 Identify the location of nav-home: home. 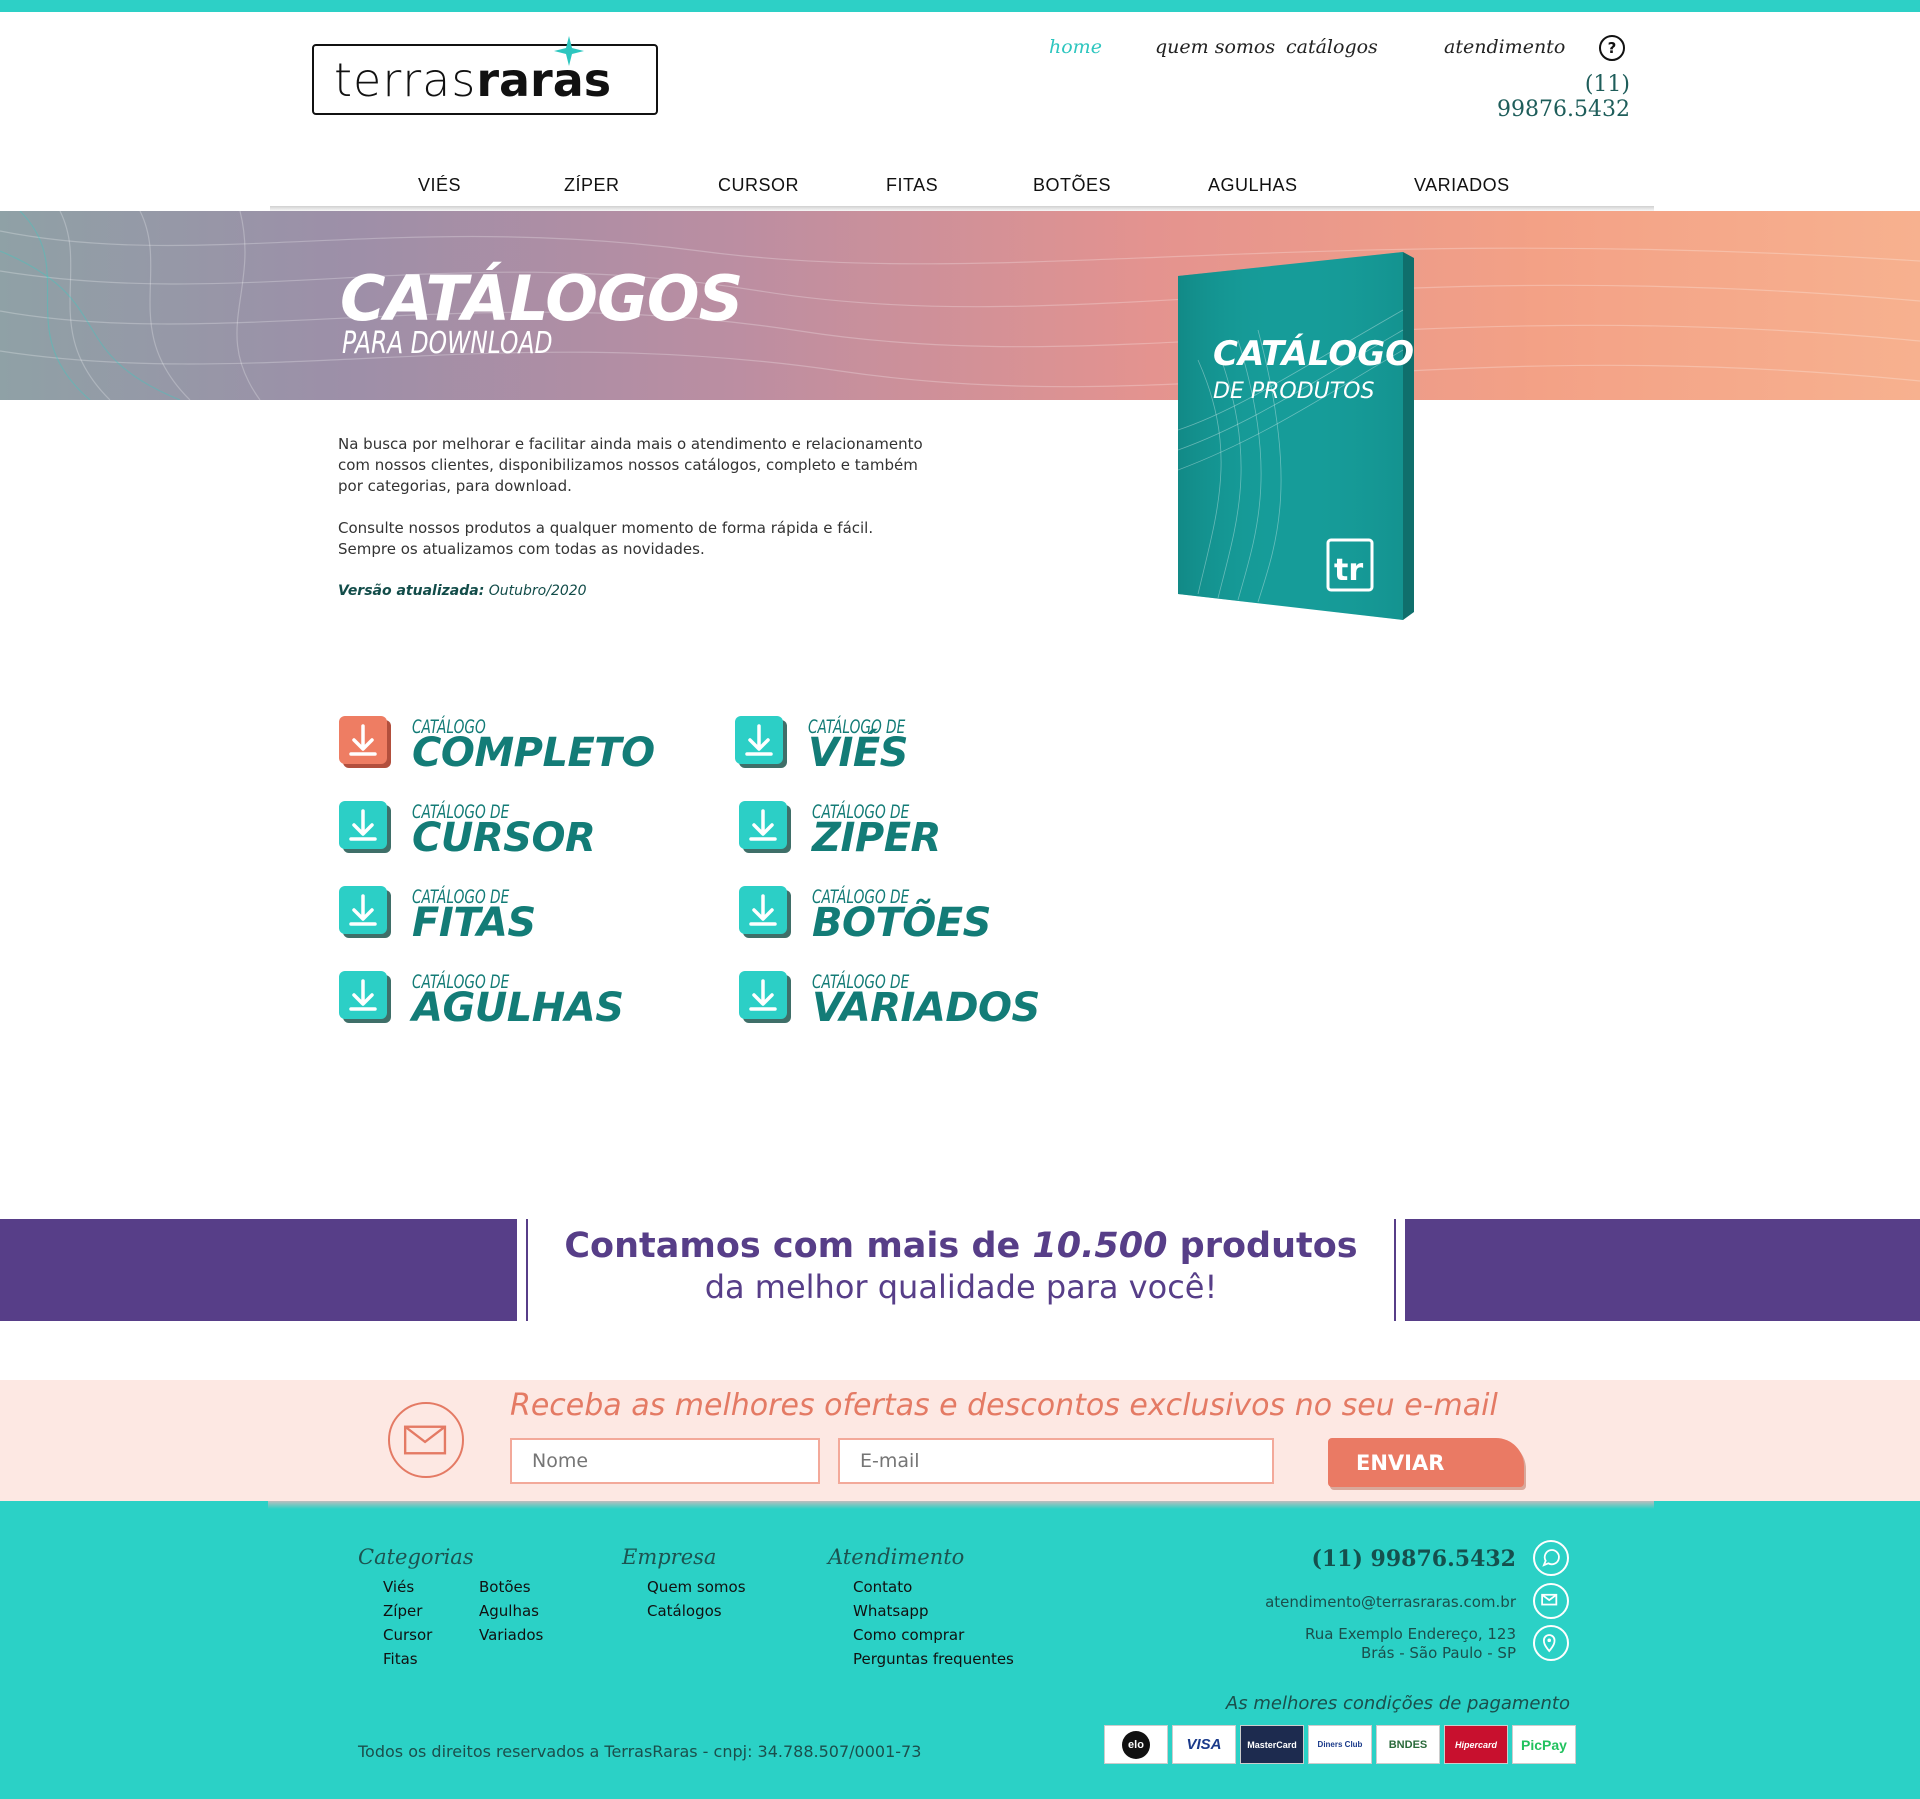
(1075, 47).